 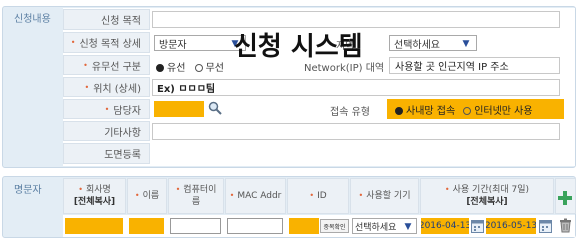 What do you see at coordinates (384, 196) in the screenshot?
I see `header-usage: • 사용할 기기` at bounding box center [384, 196].